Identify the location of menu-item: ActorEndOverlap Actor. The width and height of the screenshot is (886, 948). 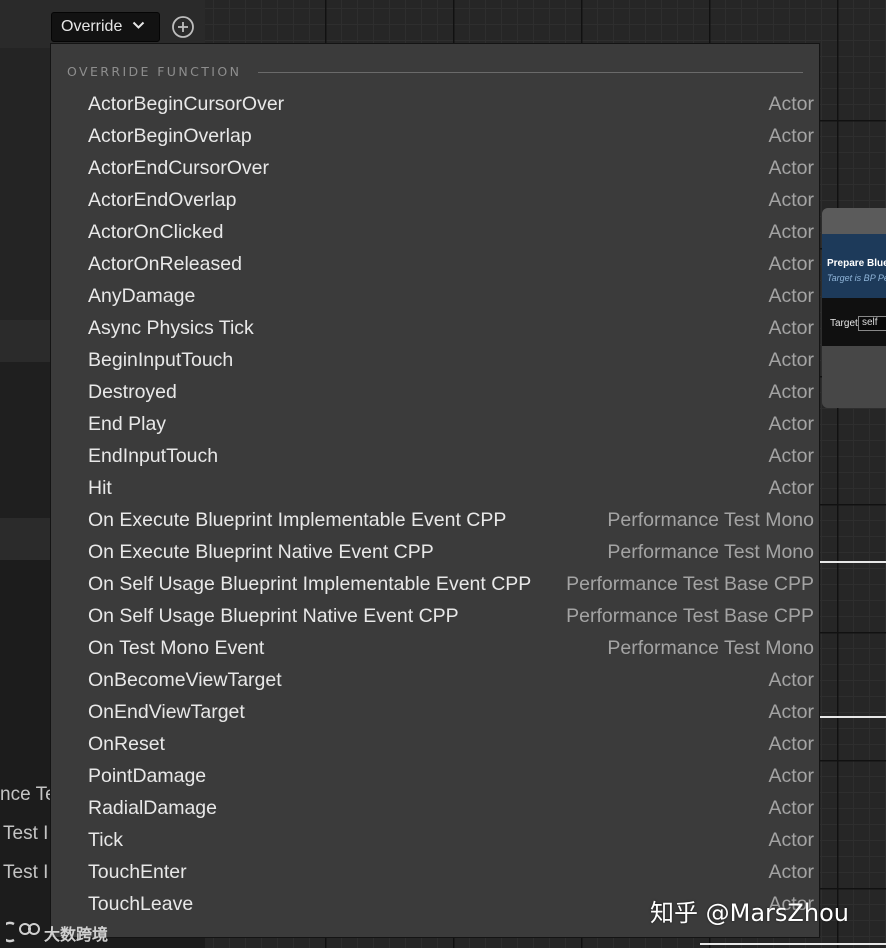
(435, 201).